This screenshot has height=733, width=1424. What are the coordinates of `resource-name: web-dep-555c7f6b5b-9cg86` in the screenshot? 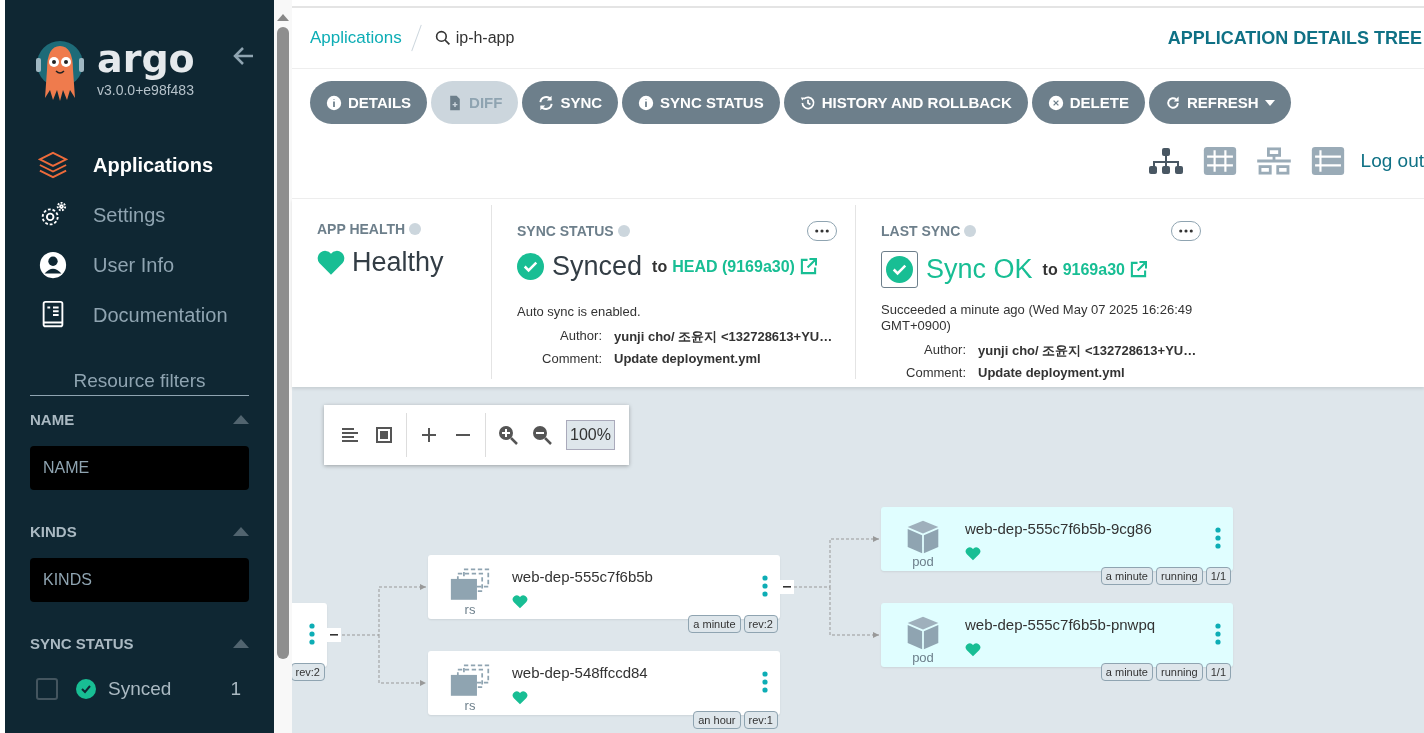 It's located at (1058, 528).